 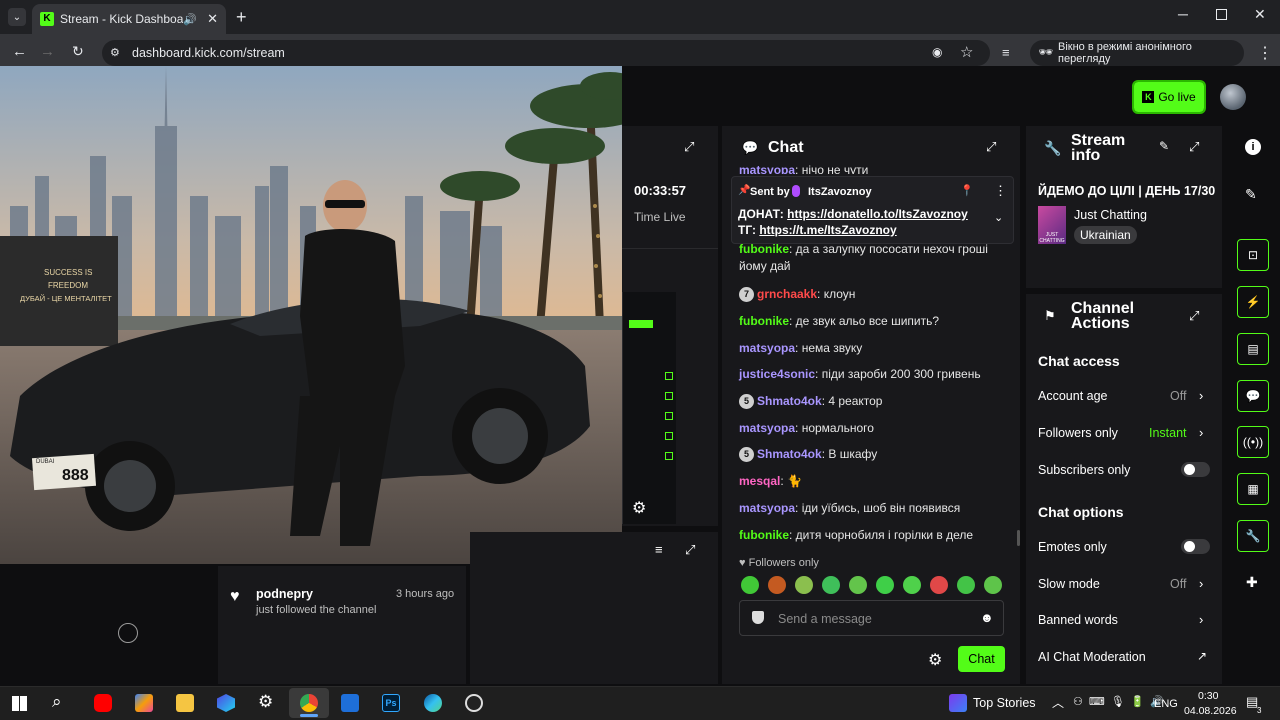 What do you see at coordinates (284, 594) in the screenshot?
I see `activity-username: podnepry` at bounding box center [284, 594].